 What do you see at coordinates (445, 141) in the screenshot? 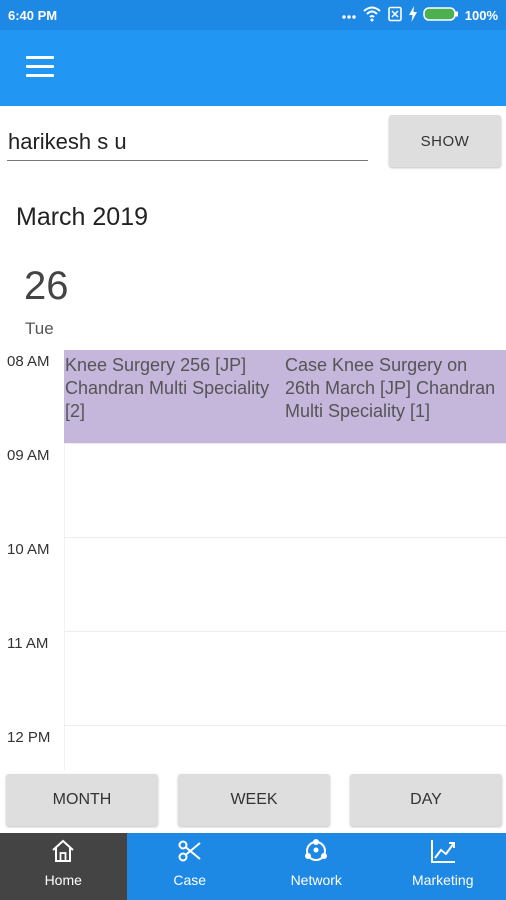
I see `show-button: SHOW` at bounding box center [445, 141].